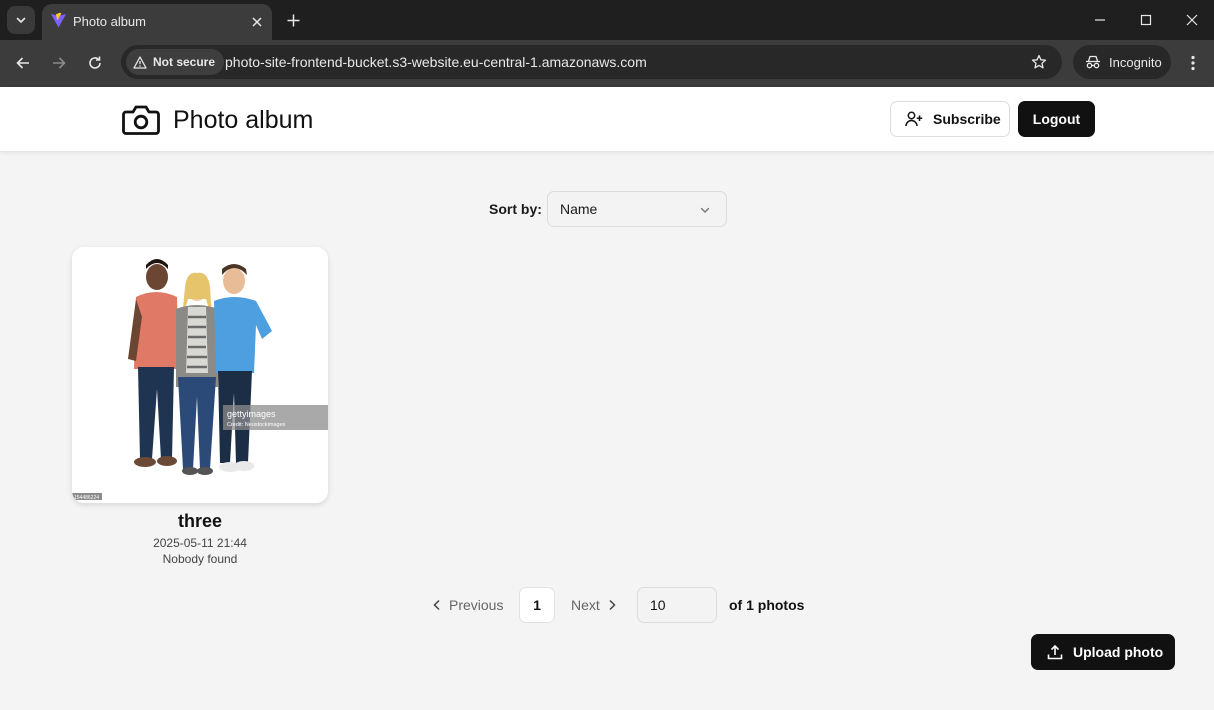 The image size is (1214, 710). Describe the element at coordinates (200, 543) in the screenshot. I see `photo-date: 2025-05-11 21:44` at that location.